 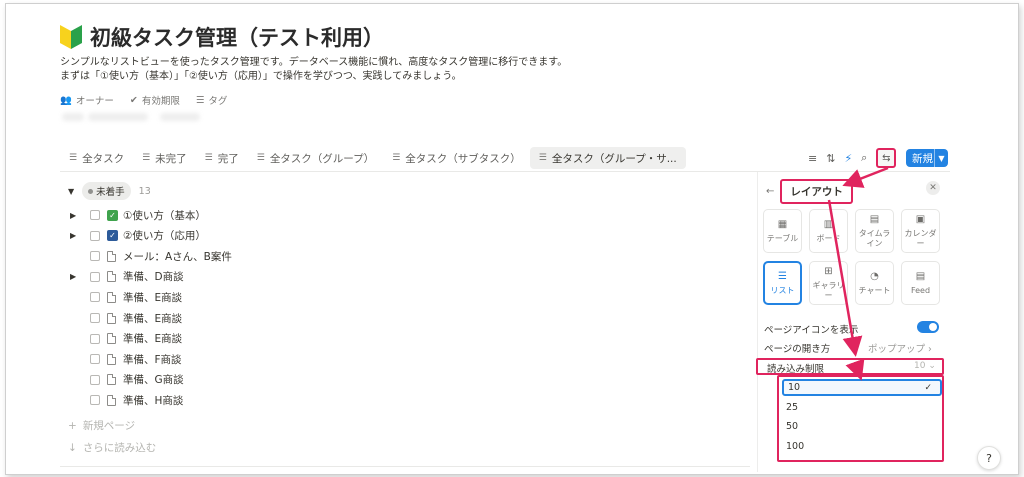 What do you see at coordinates (782, 283) in the screenshot?
I see `layout-option: ☰ リスト` at bounding box center [782, 283].